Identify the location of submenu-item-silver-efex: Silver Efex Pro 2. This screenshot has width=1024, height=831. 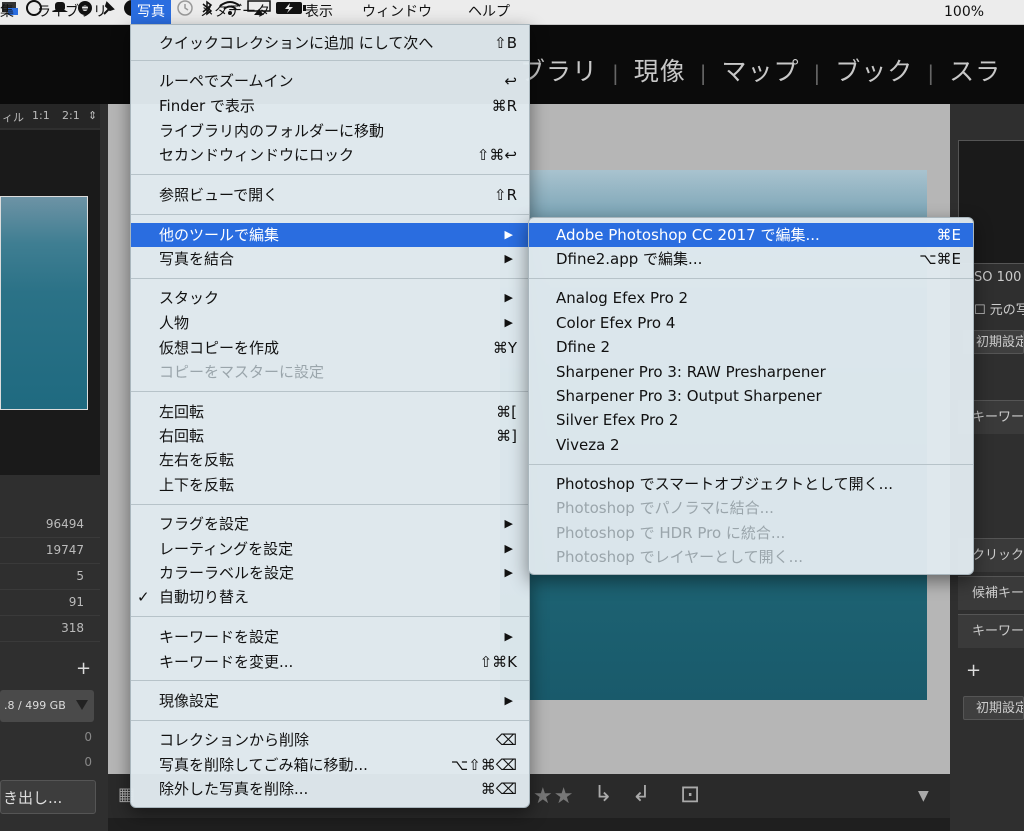
(751, 420).